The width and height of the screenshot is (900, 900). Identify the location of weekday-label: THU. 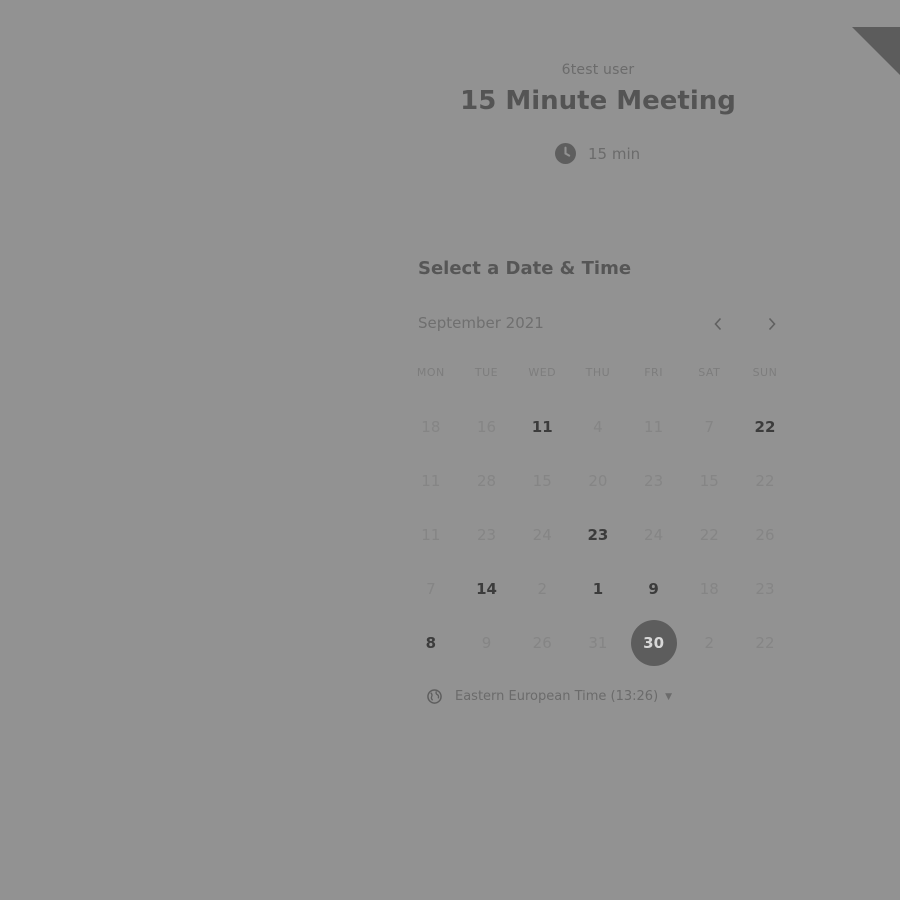
(598, 372).